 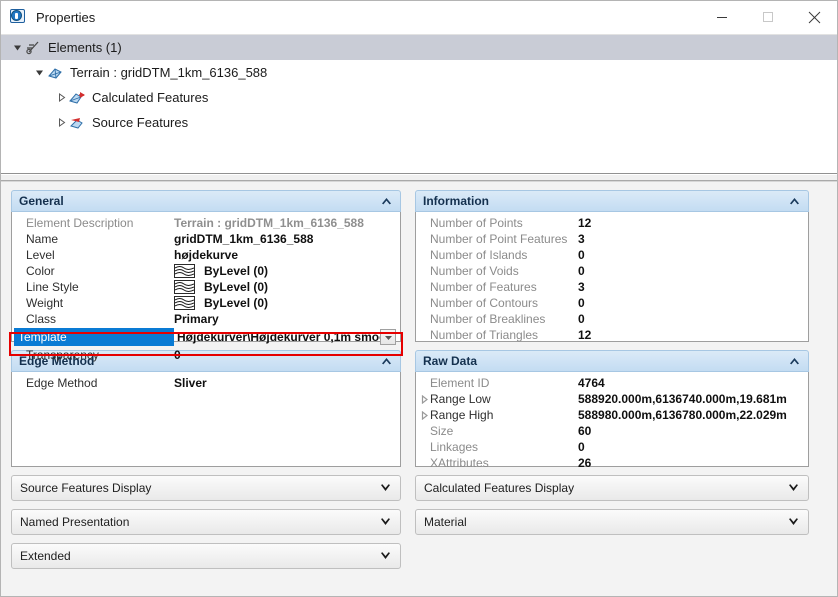 What do you see at coordinates (612, 447) in the screenshot?
I see `property-row: Linkages 0` at bounding box center [612, 447].